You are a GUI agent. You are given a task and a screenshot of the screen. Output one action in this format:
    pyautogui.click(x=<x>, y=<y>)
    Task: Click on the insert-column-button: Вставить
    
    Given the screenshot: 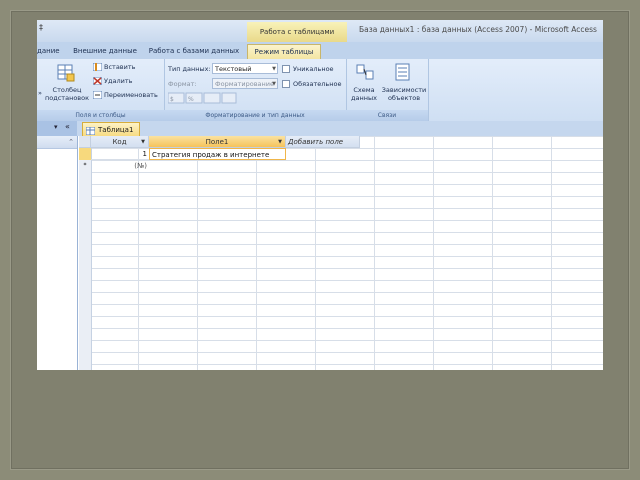 What is the action you would take?
    pyautogui.click(x=114, y=67)
    